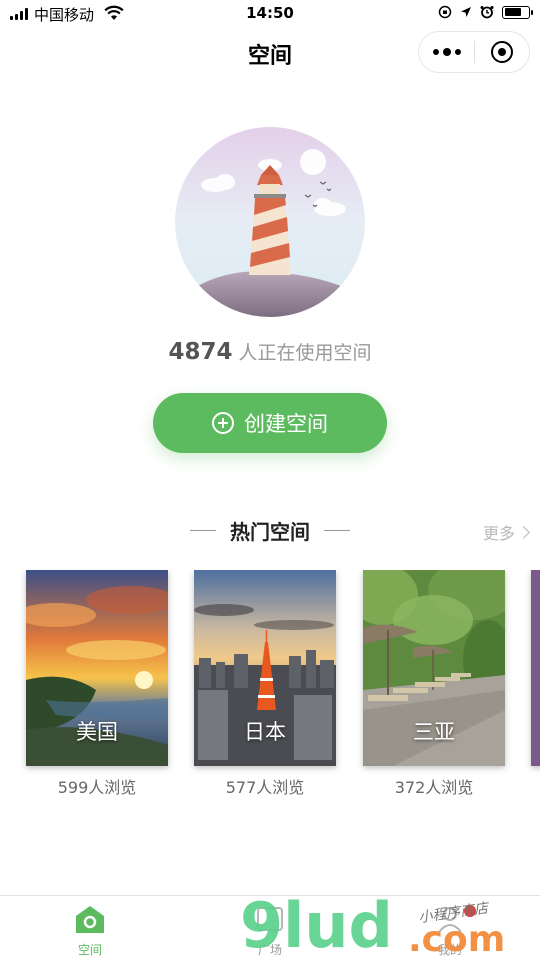 This screenshot has height=960, width=540. I want to click on chevron-right-icon, so click(523, 532).